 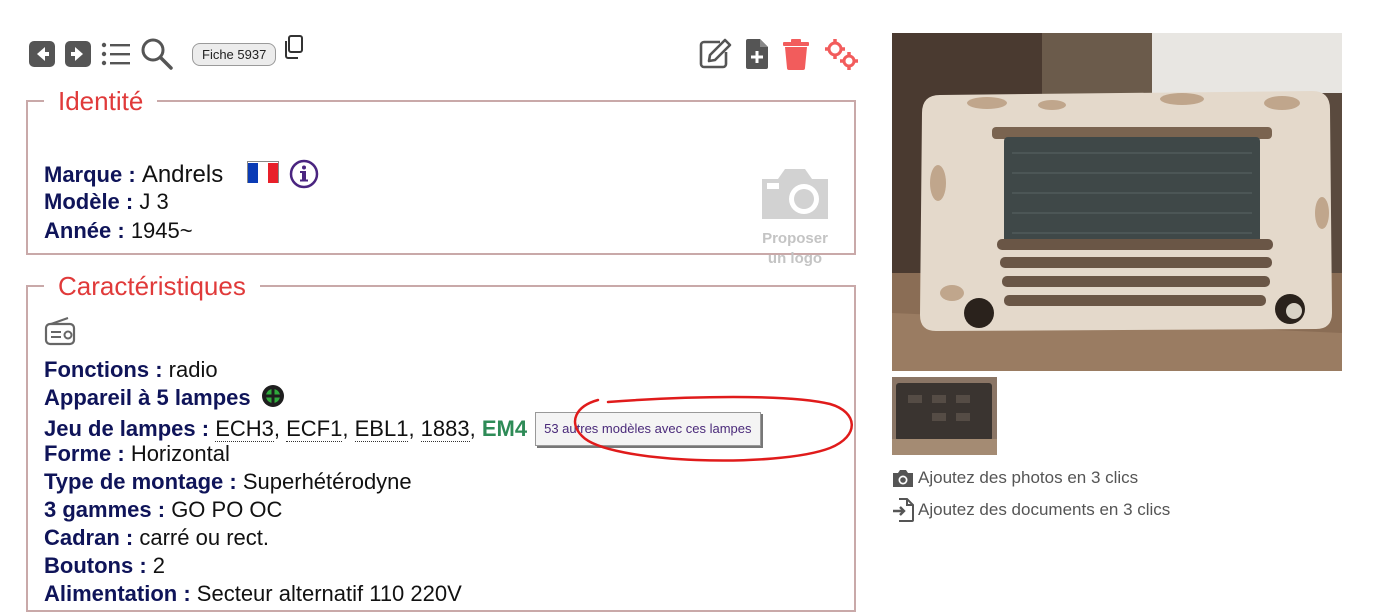 I want to click on add-photos-link: Ajoutez des photos en 3 clics, so click(x=1015, y=478).